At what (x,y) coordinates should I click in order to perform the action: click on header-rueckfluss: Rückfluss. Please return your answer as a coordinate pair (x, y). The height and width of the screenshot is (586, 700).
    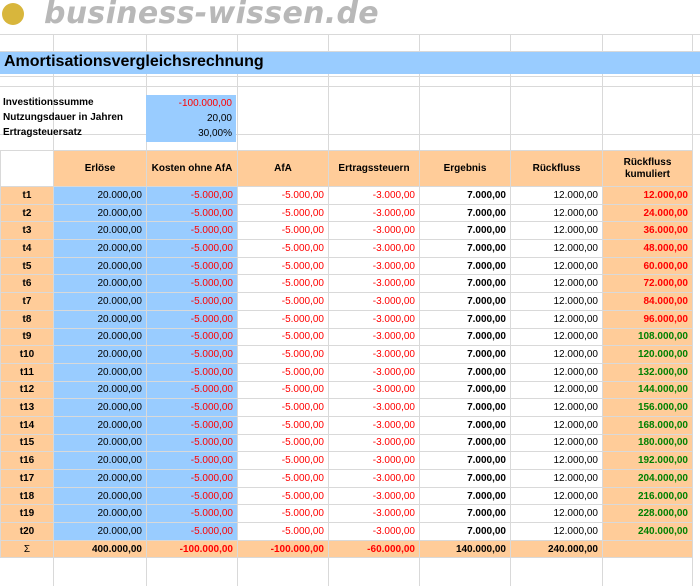
    Looking at the image, I should click on (556, 168).